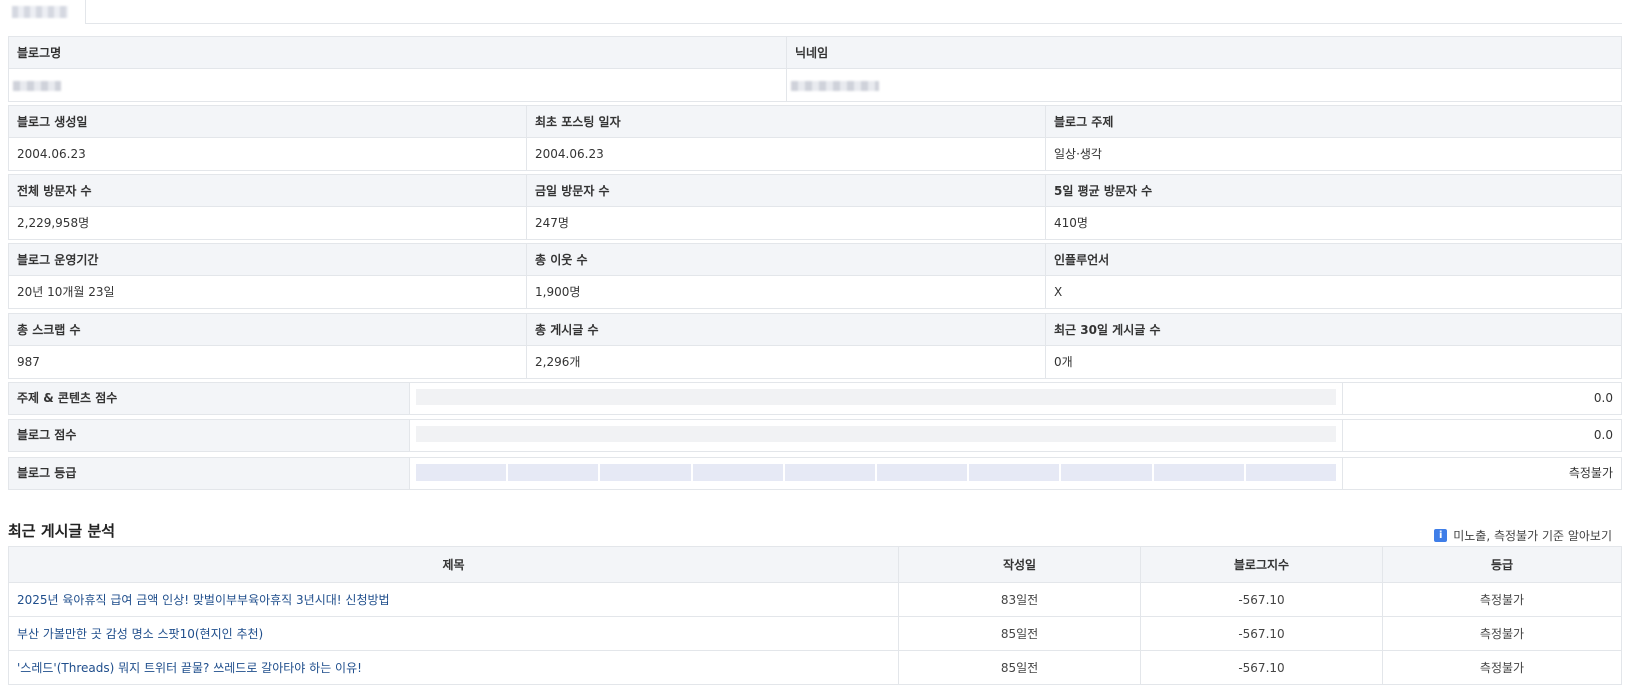 The height and width of the screenshot is (692, 1629). I want to click on blog-name-cell: 블로그명, so click(398, 69).